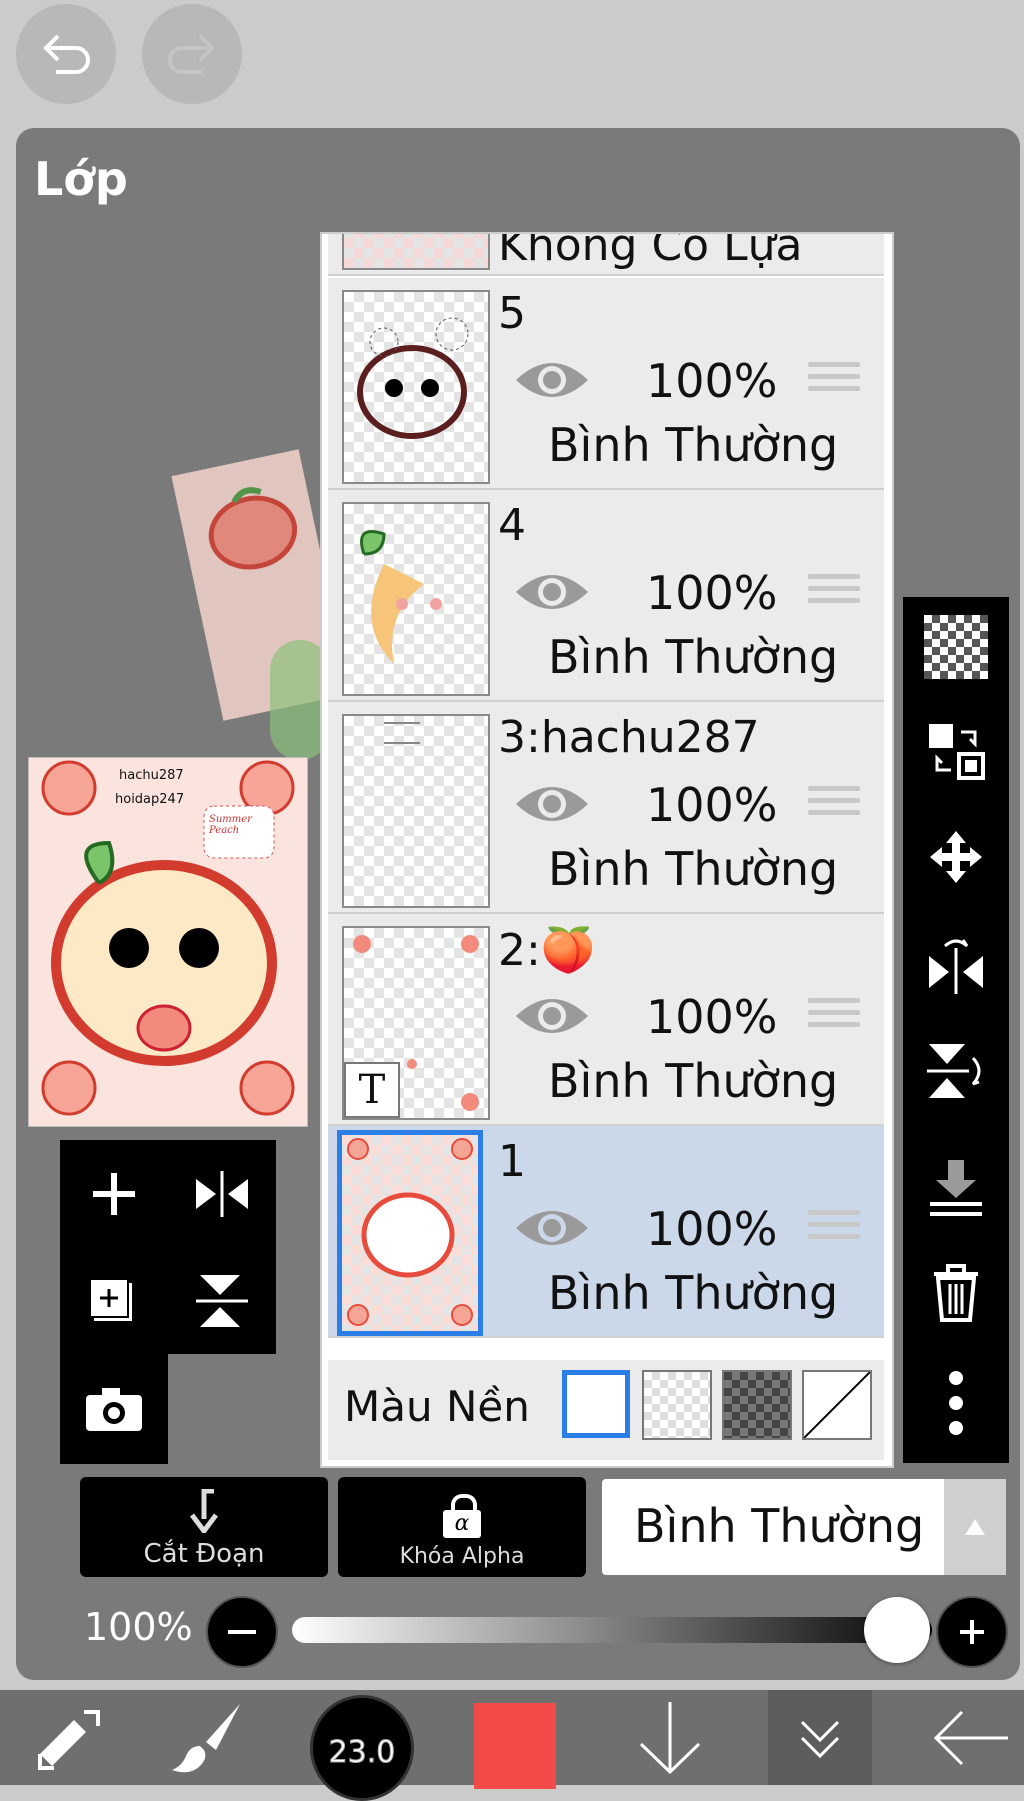 This screenshot has height=1801, width=1024. What do you see at coordinates (204, 1554) in the screenshot?
I see `clipping-label: Cắt Đoạn` at bounding box center [204, 1554].